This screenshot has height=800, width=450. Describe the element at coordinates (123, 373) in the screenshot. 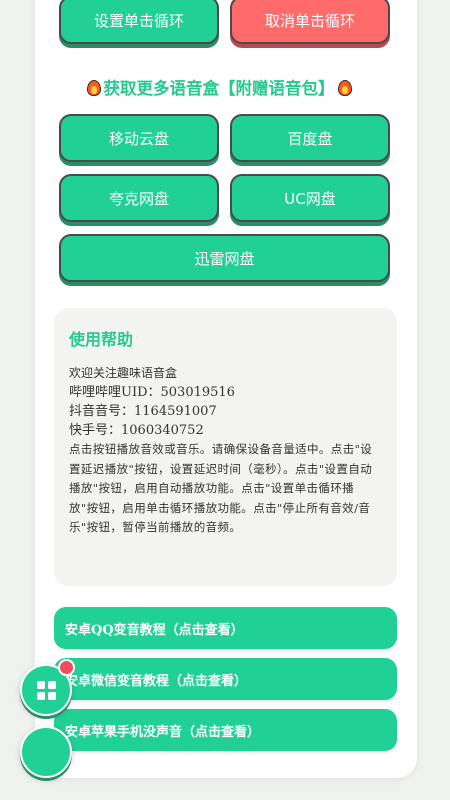

I see `help-follow-line: 欢迎关注趣味语音盒` at that location.